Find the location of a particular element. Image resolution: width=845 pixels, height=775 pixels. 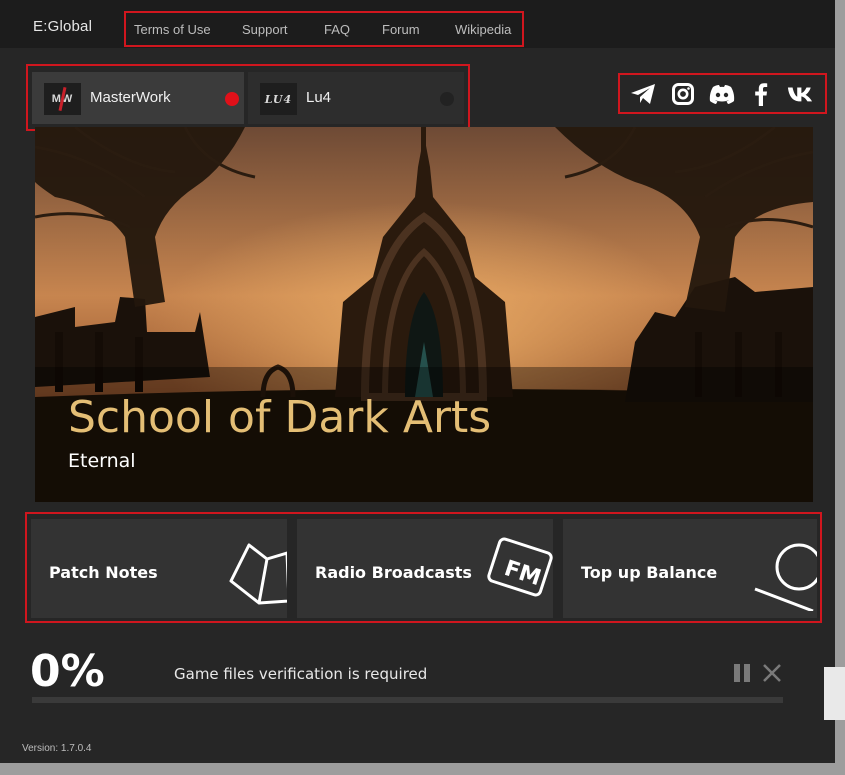

lu4-logo: LU4 is located at coordinates (278, 99).